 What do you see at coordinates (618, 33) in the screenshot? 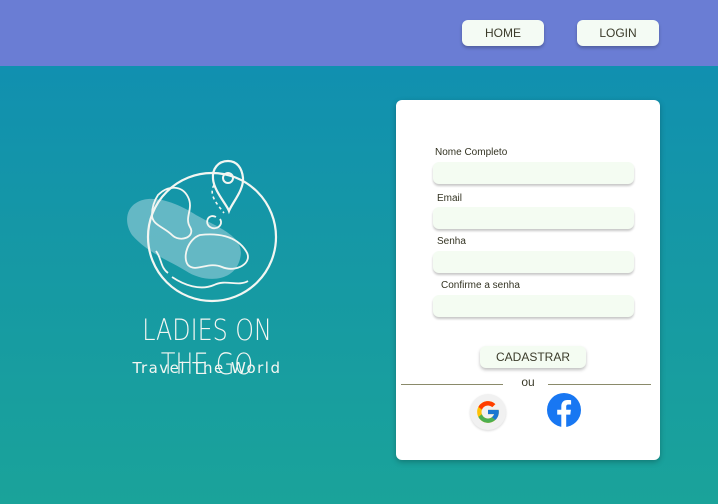
I see `login-button: LOGIN` at bounding box center [618, 33].